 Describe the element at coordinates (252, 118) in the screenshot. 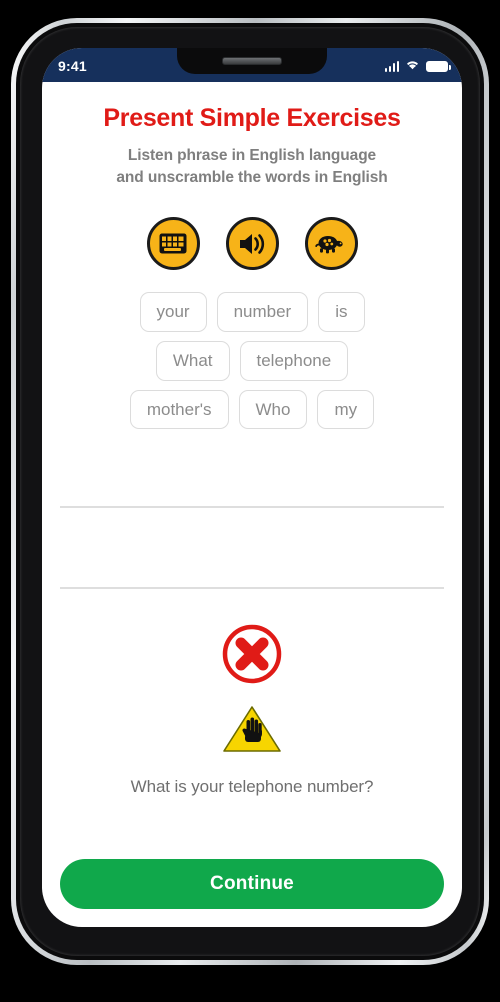

I see `page-title: Present Simple Exercises` at that location.